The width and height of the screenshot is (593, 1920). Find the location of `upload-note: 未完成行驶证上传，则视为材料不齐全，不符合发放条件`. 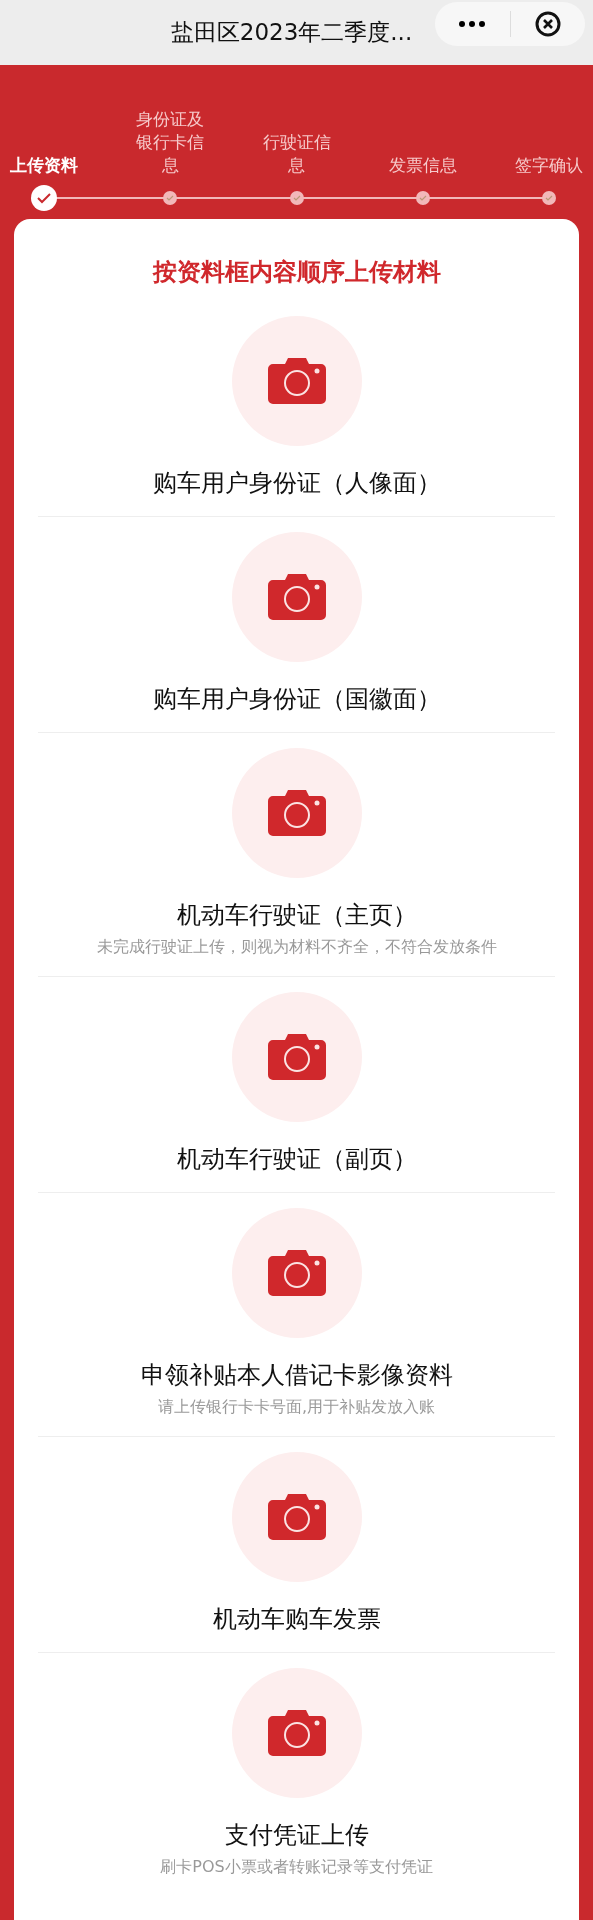

upload-note: 未完成行驶证上传，则视为材料不齐全，不符合发放条件 is located at coordinates (296, 947).